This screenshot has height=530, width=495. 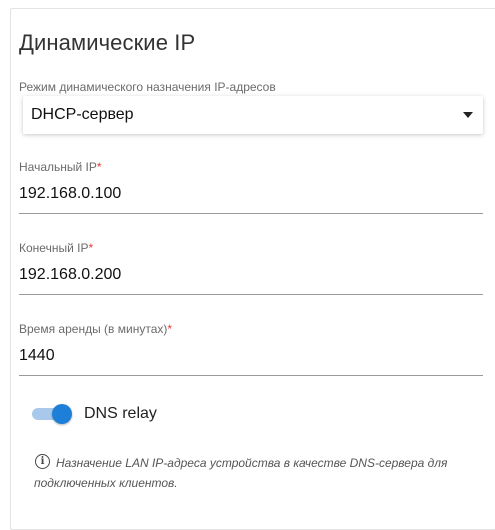 I want to click on start-ip-underline, so click(x=251, y=213).